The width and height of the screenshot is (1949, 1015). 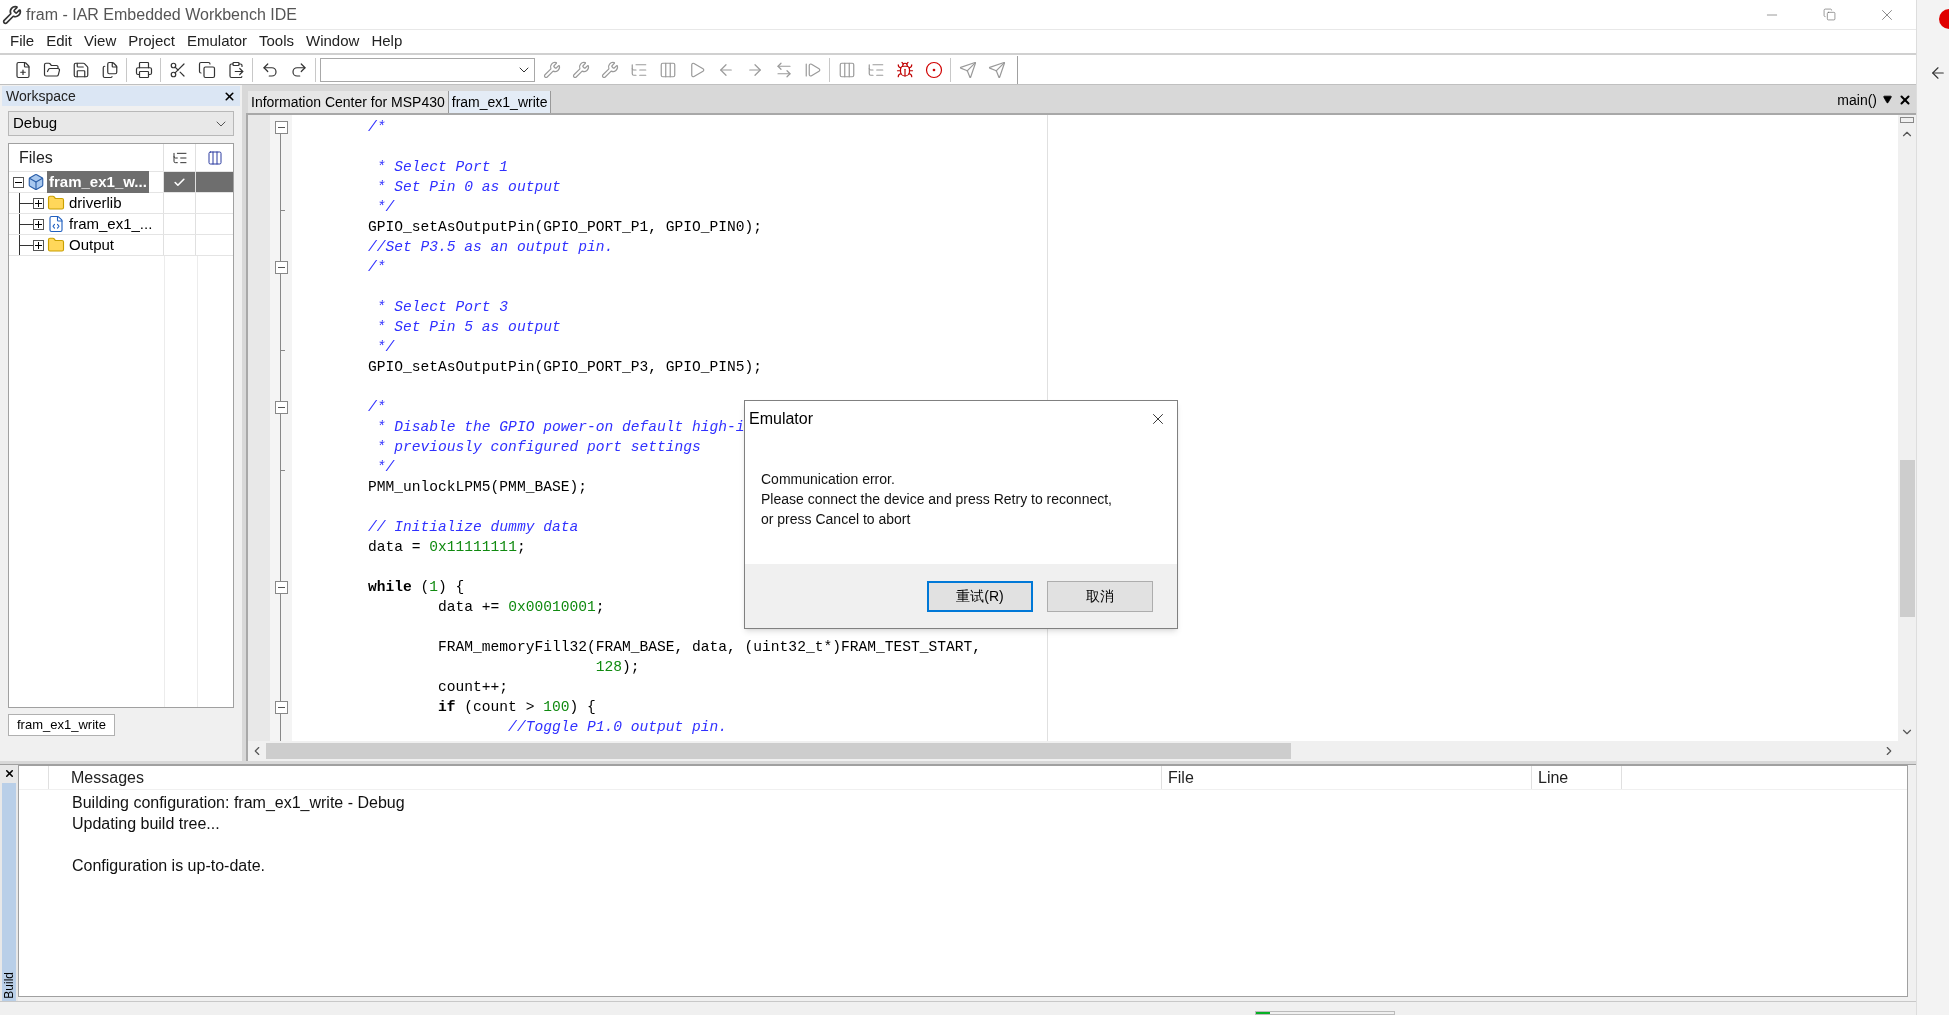 What do you see at coordinates (709, 647) in the screenshot?
I see `code-line: FRAM_memoryFill32(FRAM_BASE, data, (uint32_t*)FRAM_TEST_START,` at bounding box center [709, 647].